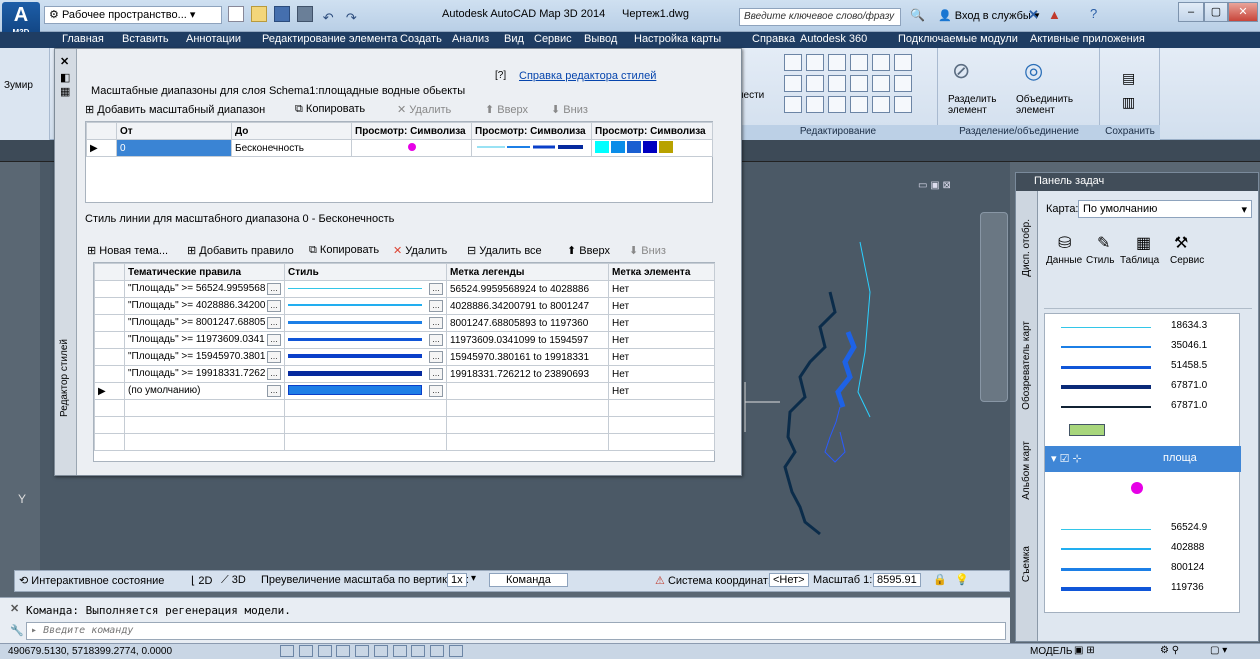 This screenshot has height=659, width=1260. I want to click on style-icon: ✎, so click(1103, 243).